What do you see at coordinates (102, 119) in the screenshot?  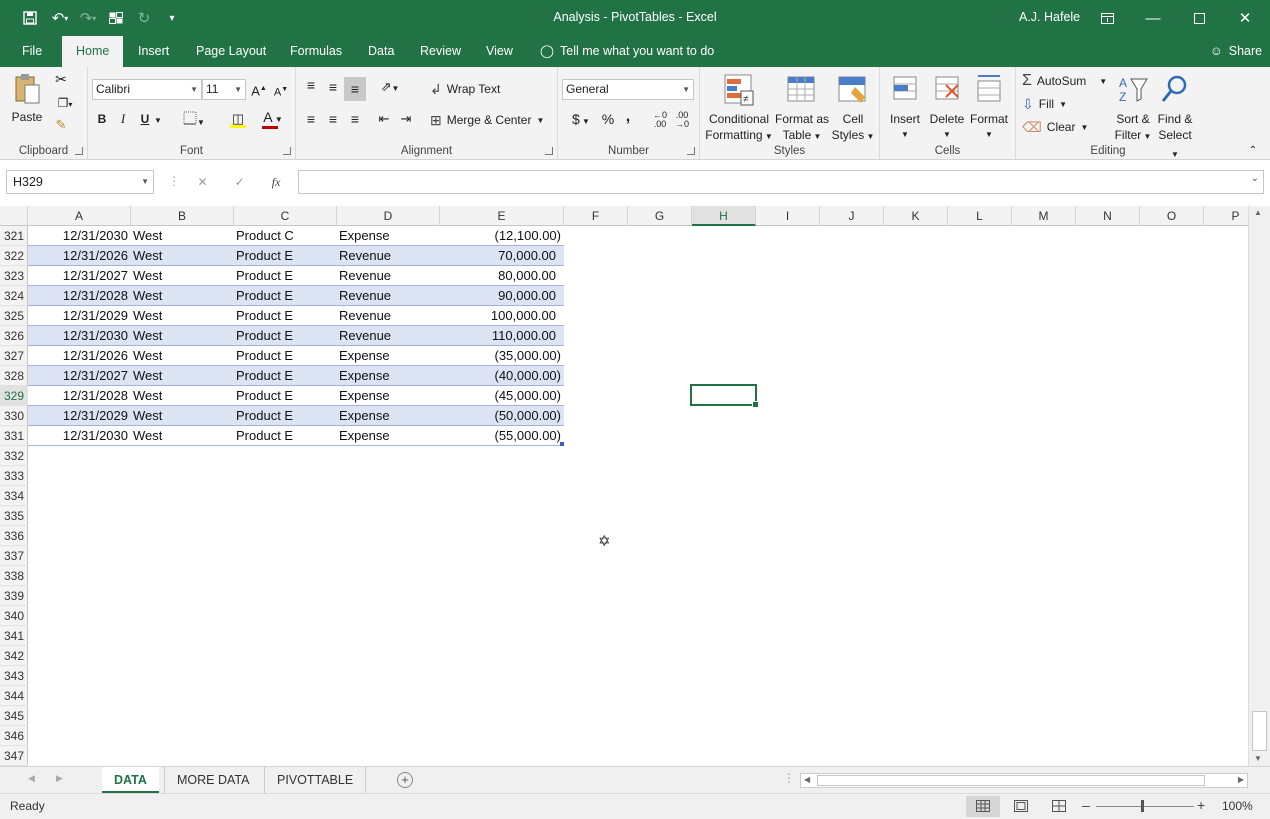 I see `bold-button: B` at bounding box center [102, 119].